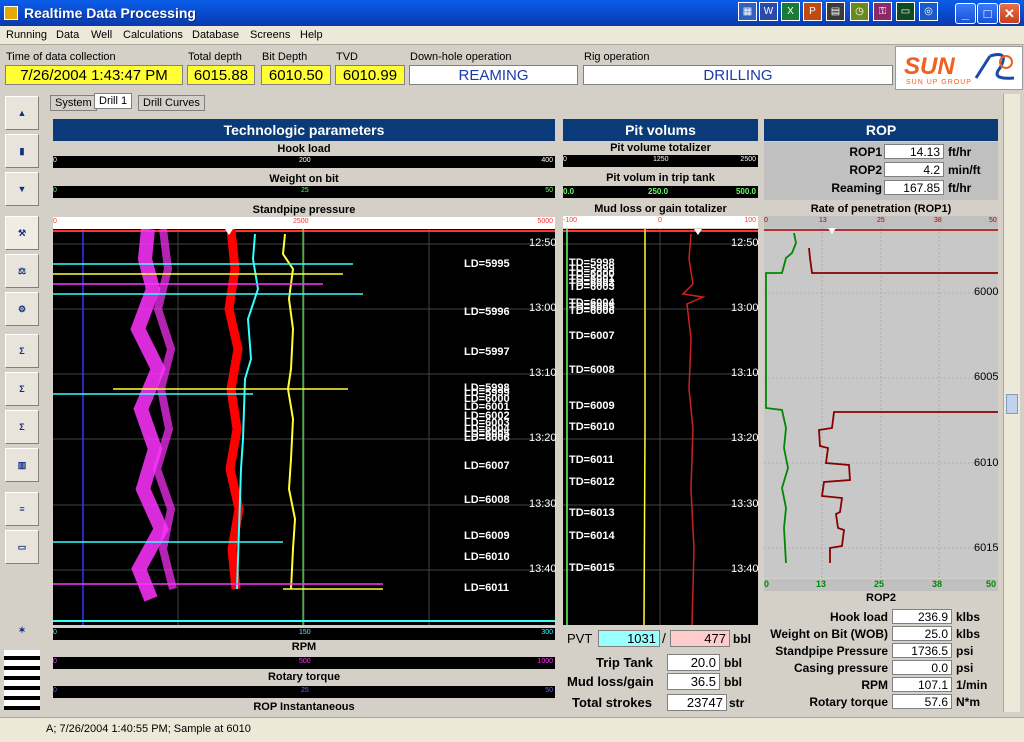 The width and height of the screenshot is (1024, 742). Describe the element at coordinates (812, 11) in the screenshot. I see `powerpoint-icon: P` at that location.